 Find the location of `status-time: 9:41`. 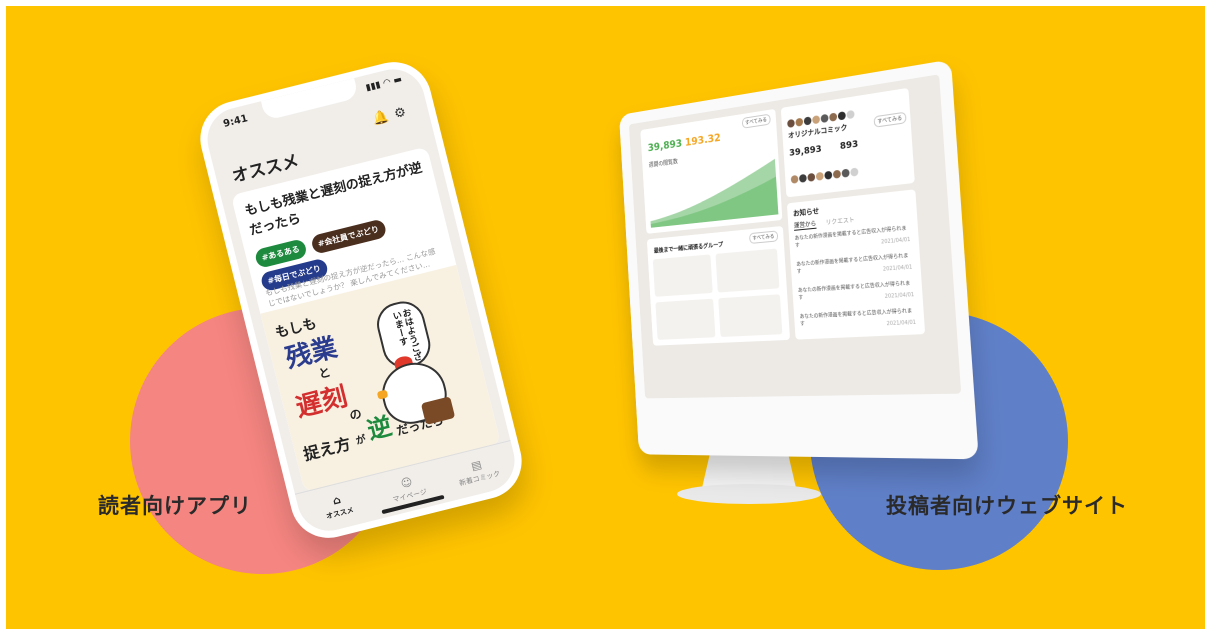

status-time: 9:41 is located at coordinates (235, 121).